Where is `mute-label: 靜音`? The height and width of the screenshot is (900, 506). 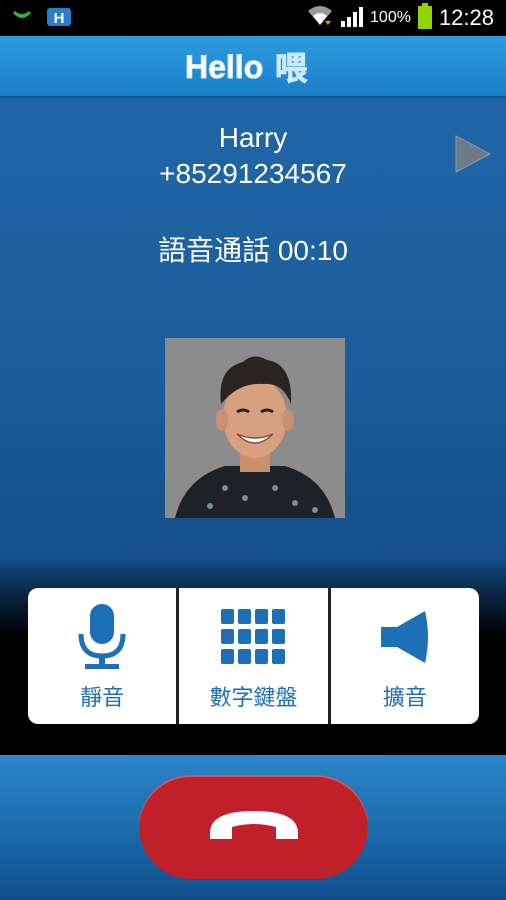
mute-label: 靜音 is located at coordinates (102, 697).